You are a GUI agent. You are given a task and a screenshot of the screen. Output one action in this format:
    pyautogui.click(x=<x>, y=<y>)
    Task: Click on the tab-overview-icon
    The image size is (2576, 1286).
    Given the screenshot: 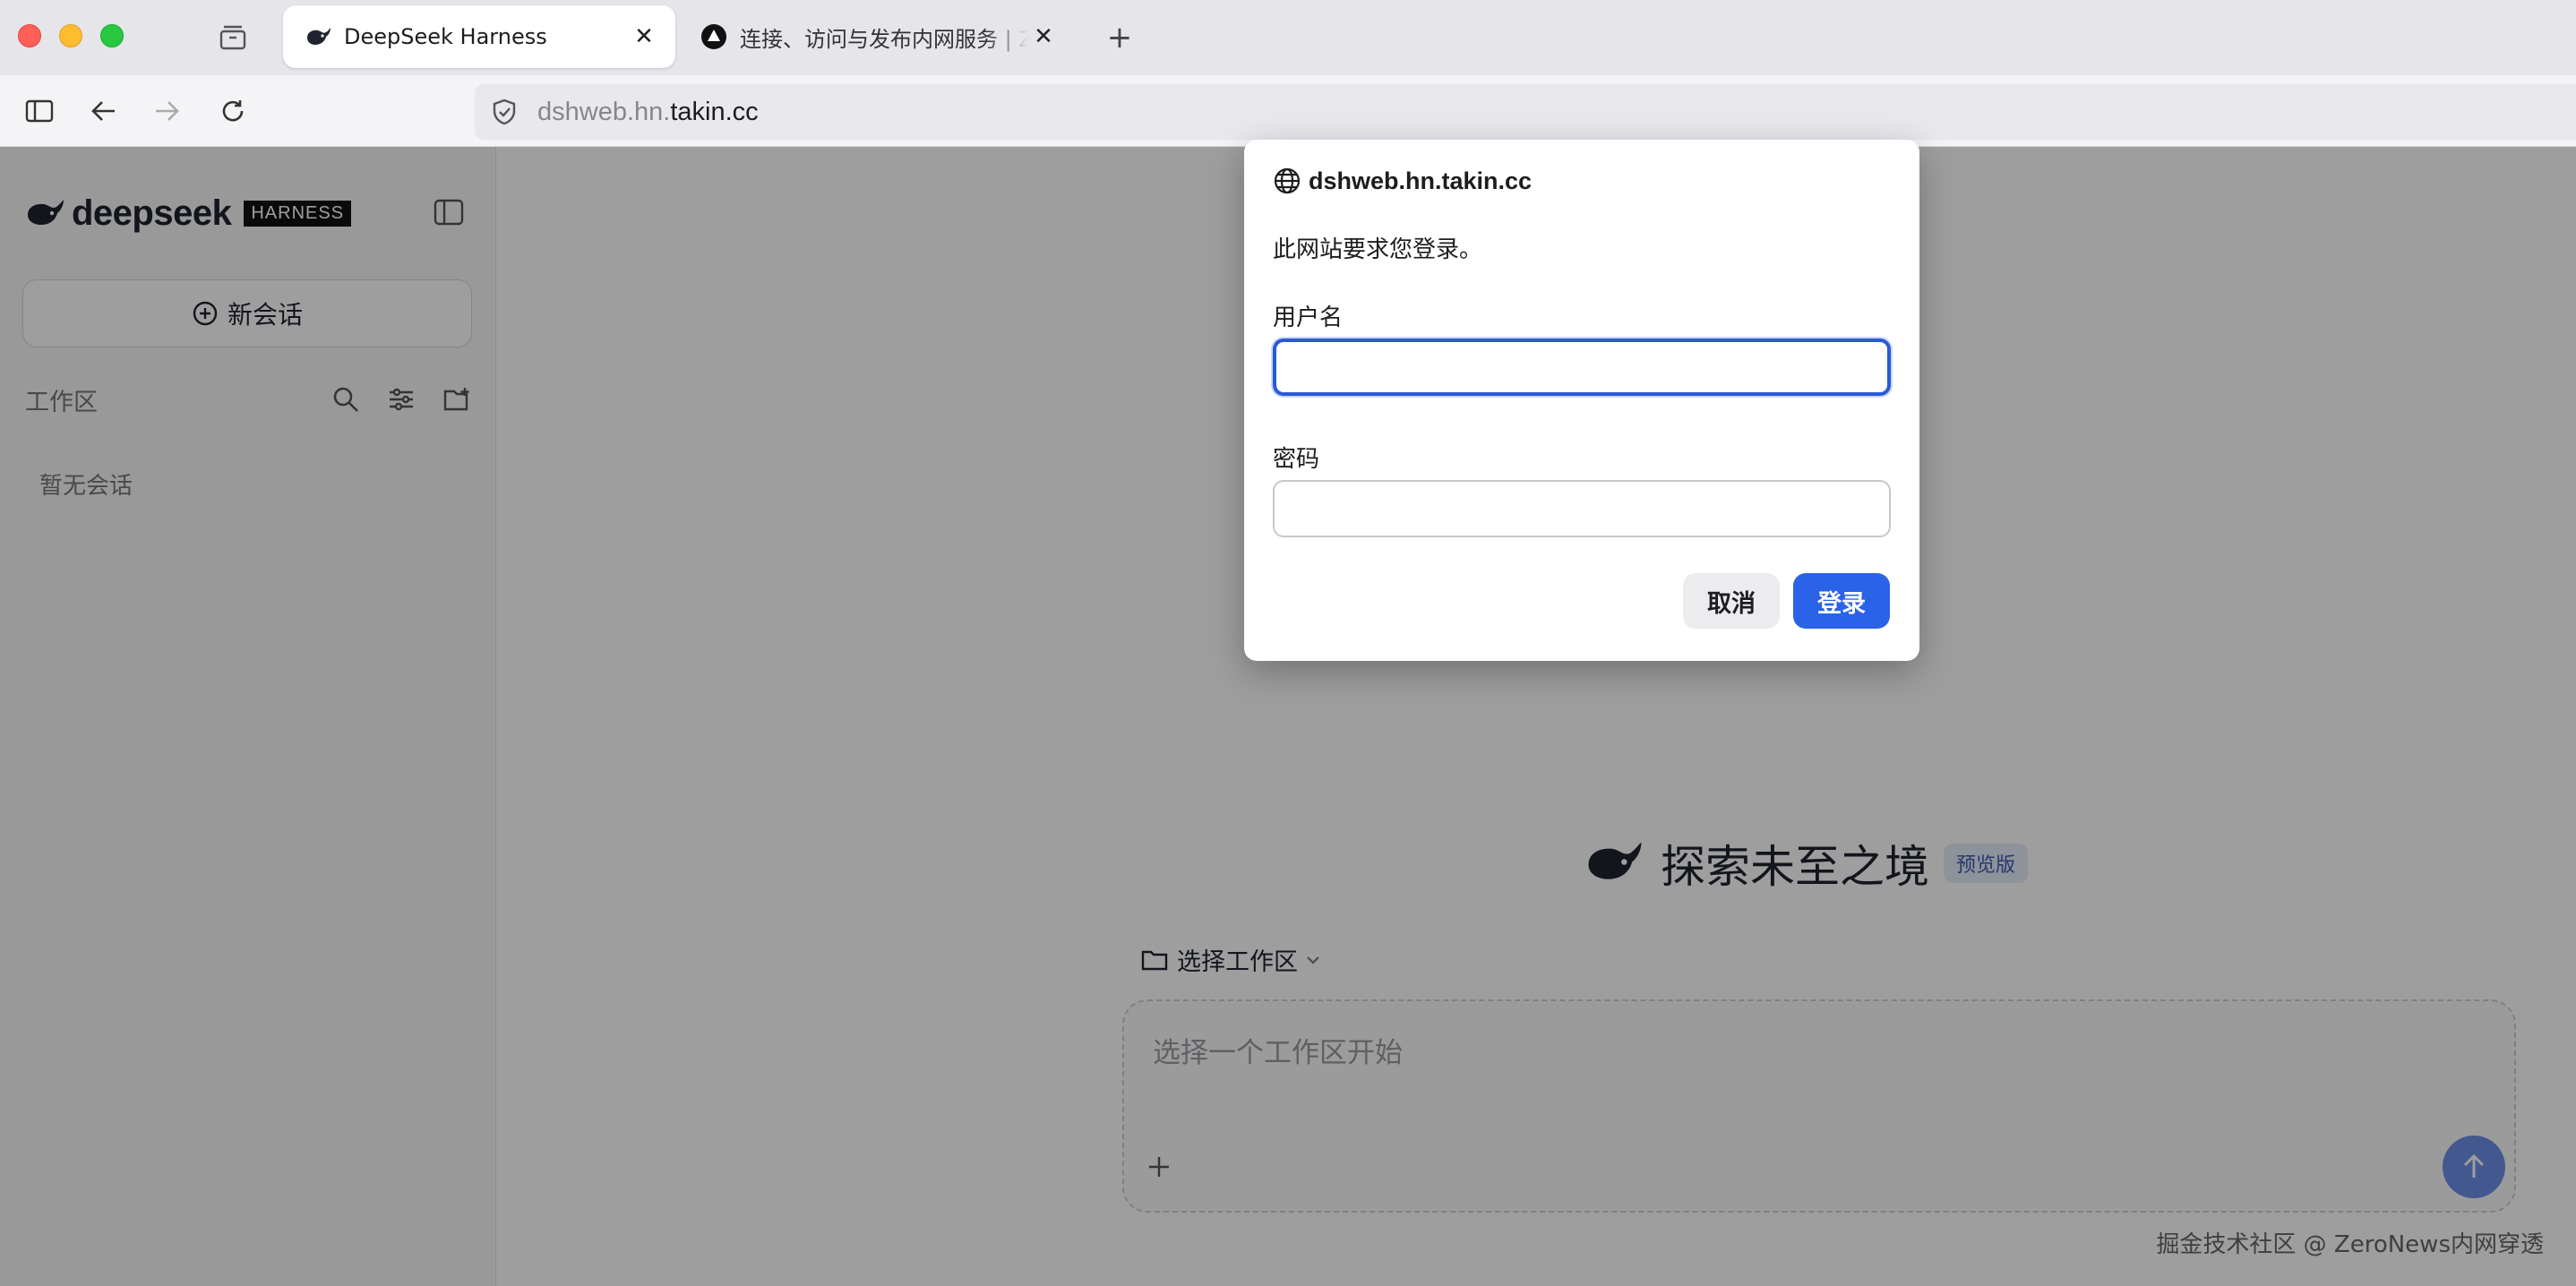 What is the action you would take?
    pyautogui.click(x=233, y=38)
    